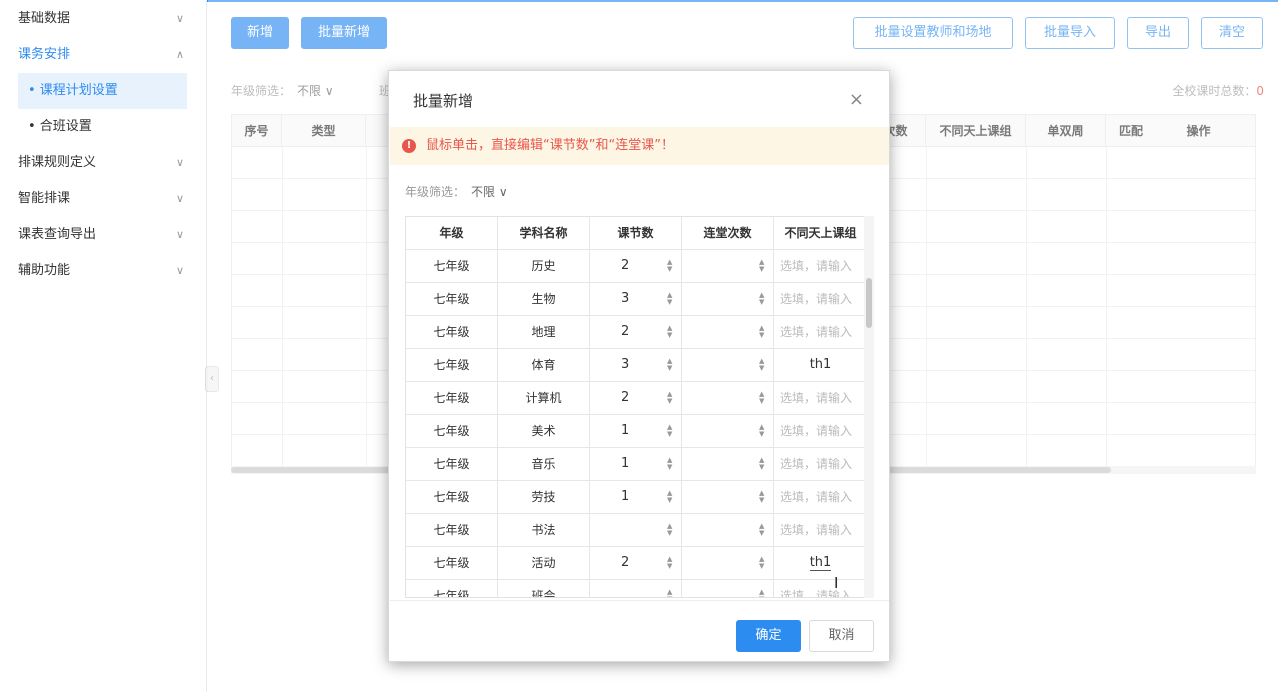 This screenshot has width=1278, height=692. Describe the element at coordinates (73, 90) in the screenshot. I see `sidebar-subitem-label: • 课程计划设置` at that location.